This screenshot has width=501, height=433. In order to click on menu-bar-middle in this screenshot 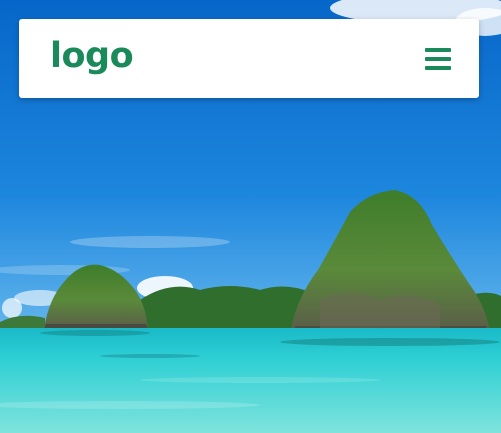, I will do `click(438, 58)`.